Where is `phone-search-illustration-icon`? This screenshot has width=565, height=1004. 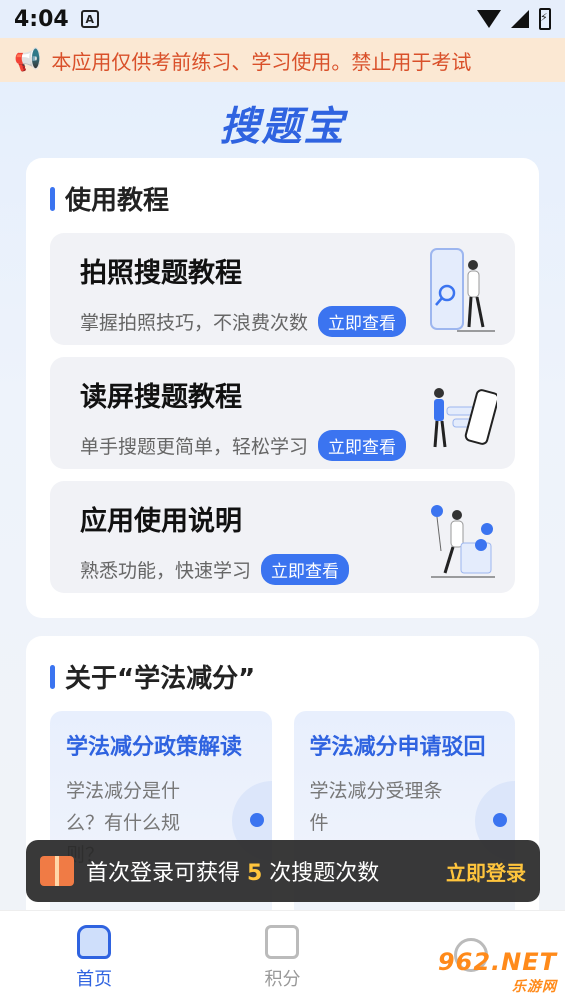 phone-search-illustration-icon is located at coordinates (462, 290).